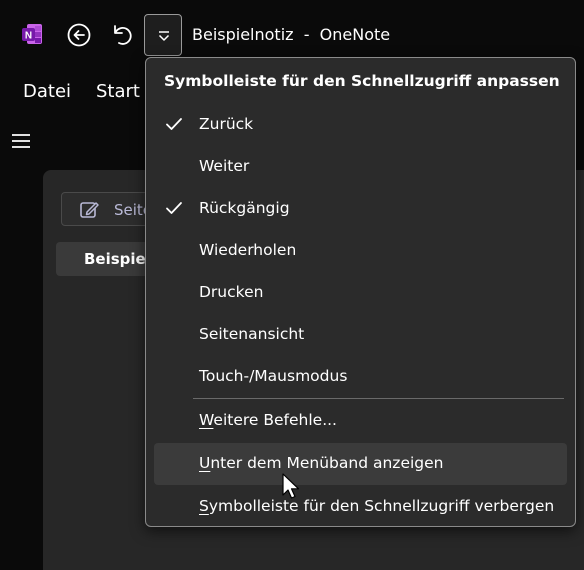  I want to click on menu-start: Start, so click(118, 91).